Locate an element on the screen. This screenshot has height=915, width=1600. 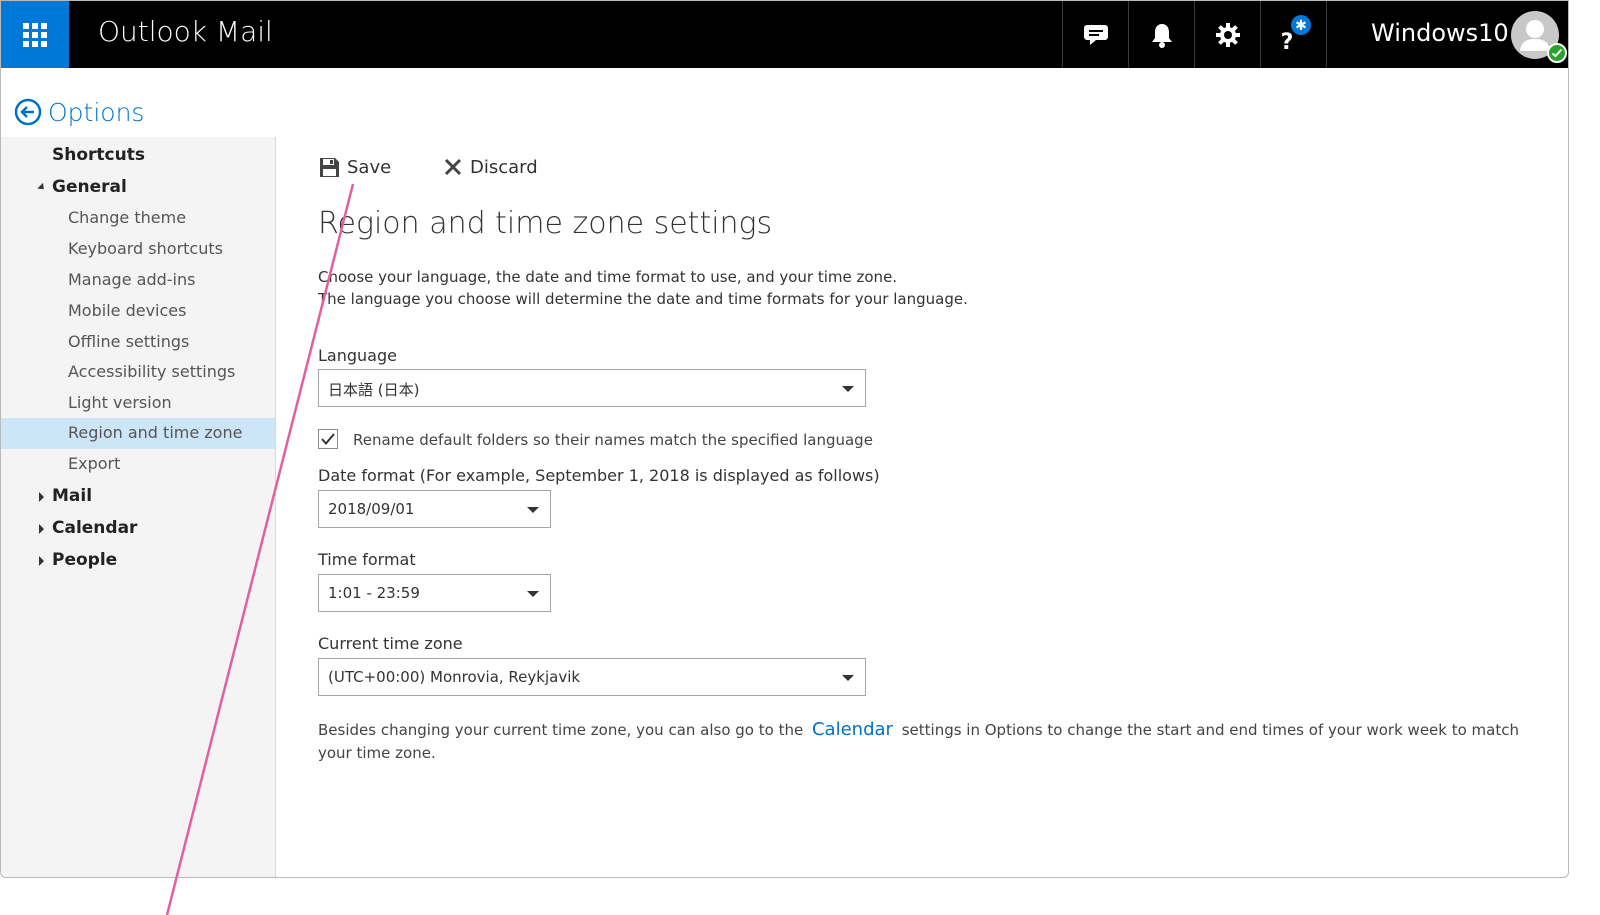
time-format-label: Time format is located at coordinates (367, 559).